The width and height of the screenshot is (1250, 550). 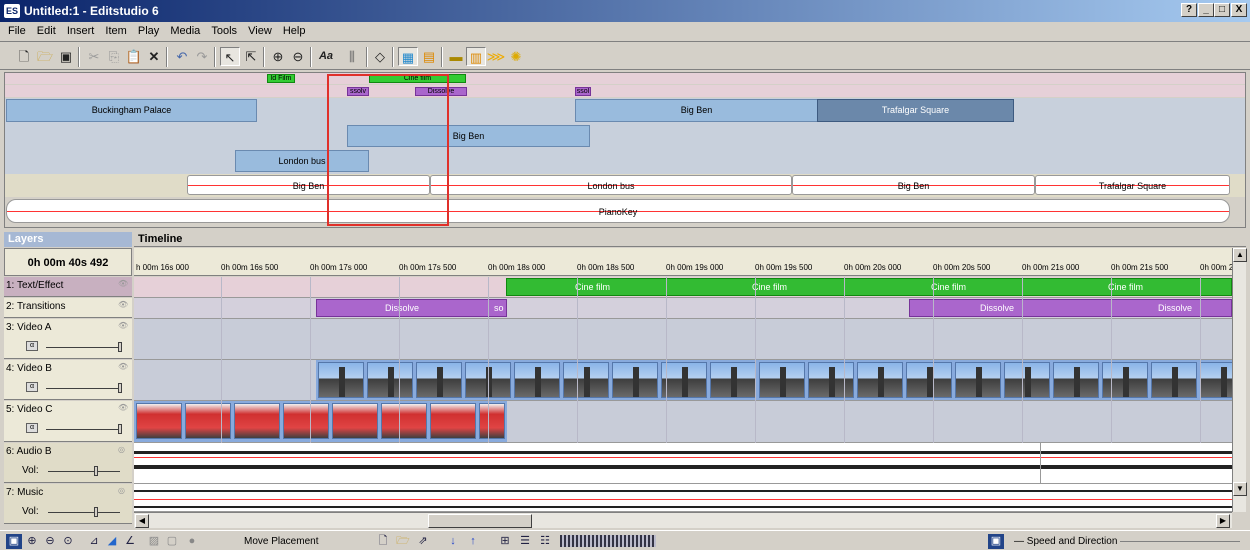 What do you see at coordinates (423, 541) in the screenshot?
I see `export-icon: ⇗` at bounding box center [423, 541].